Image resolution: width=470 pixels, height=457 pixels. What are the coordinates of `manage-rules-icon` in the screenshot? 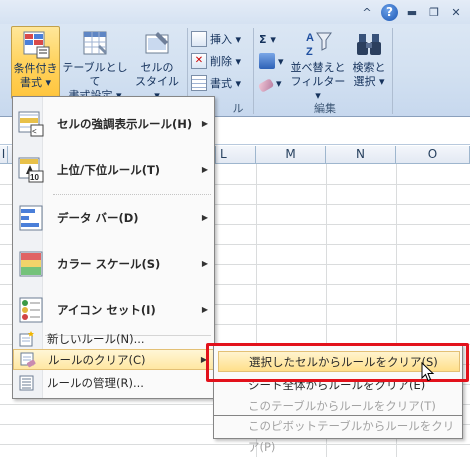 It's located at (26, 382).